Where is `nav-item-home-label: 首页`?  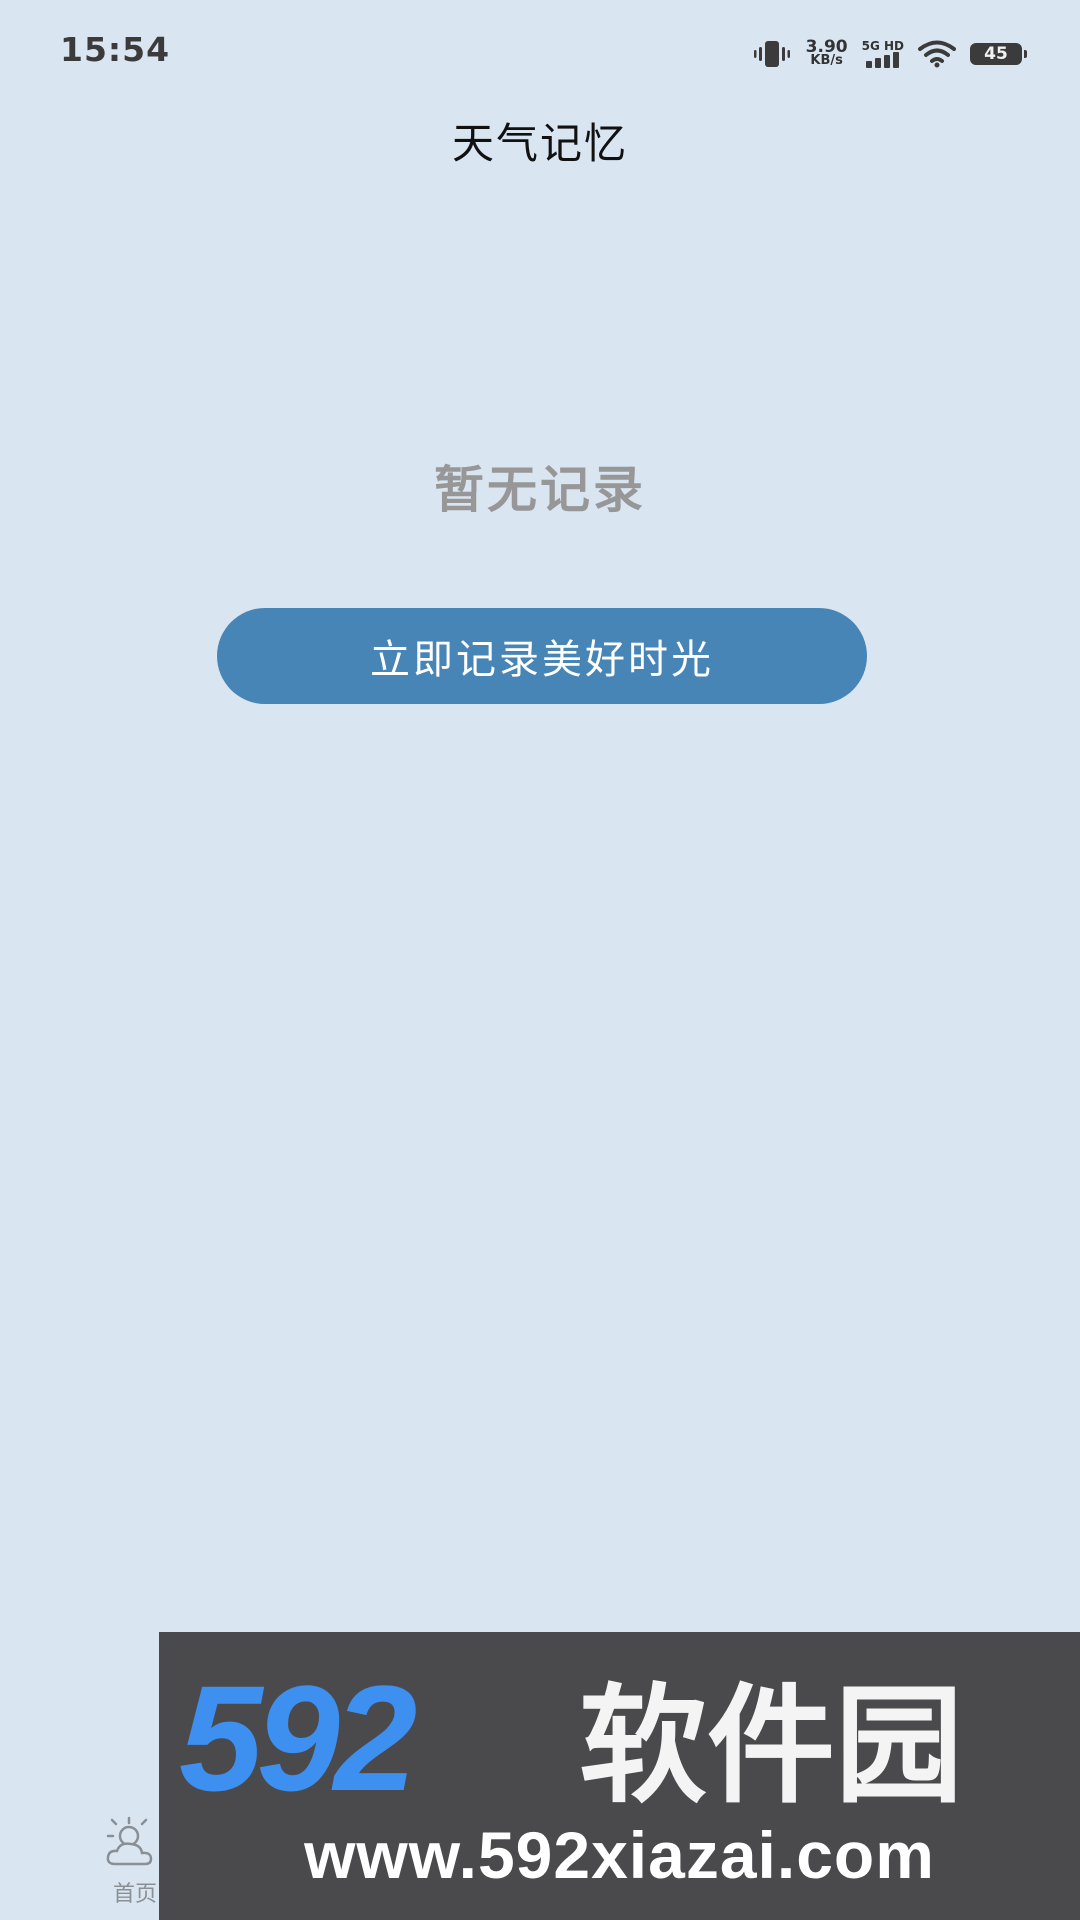
nav-item-home-label: 首页 is located at coordinates (134, 1894).